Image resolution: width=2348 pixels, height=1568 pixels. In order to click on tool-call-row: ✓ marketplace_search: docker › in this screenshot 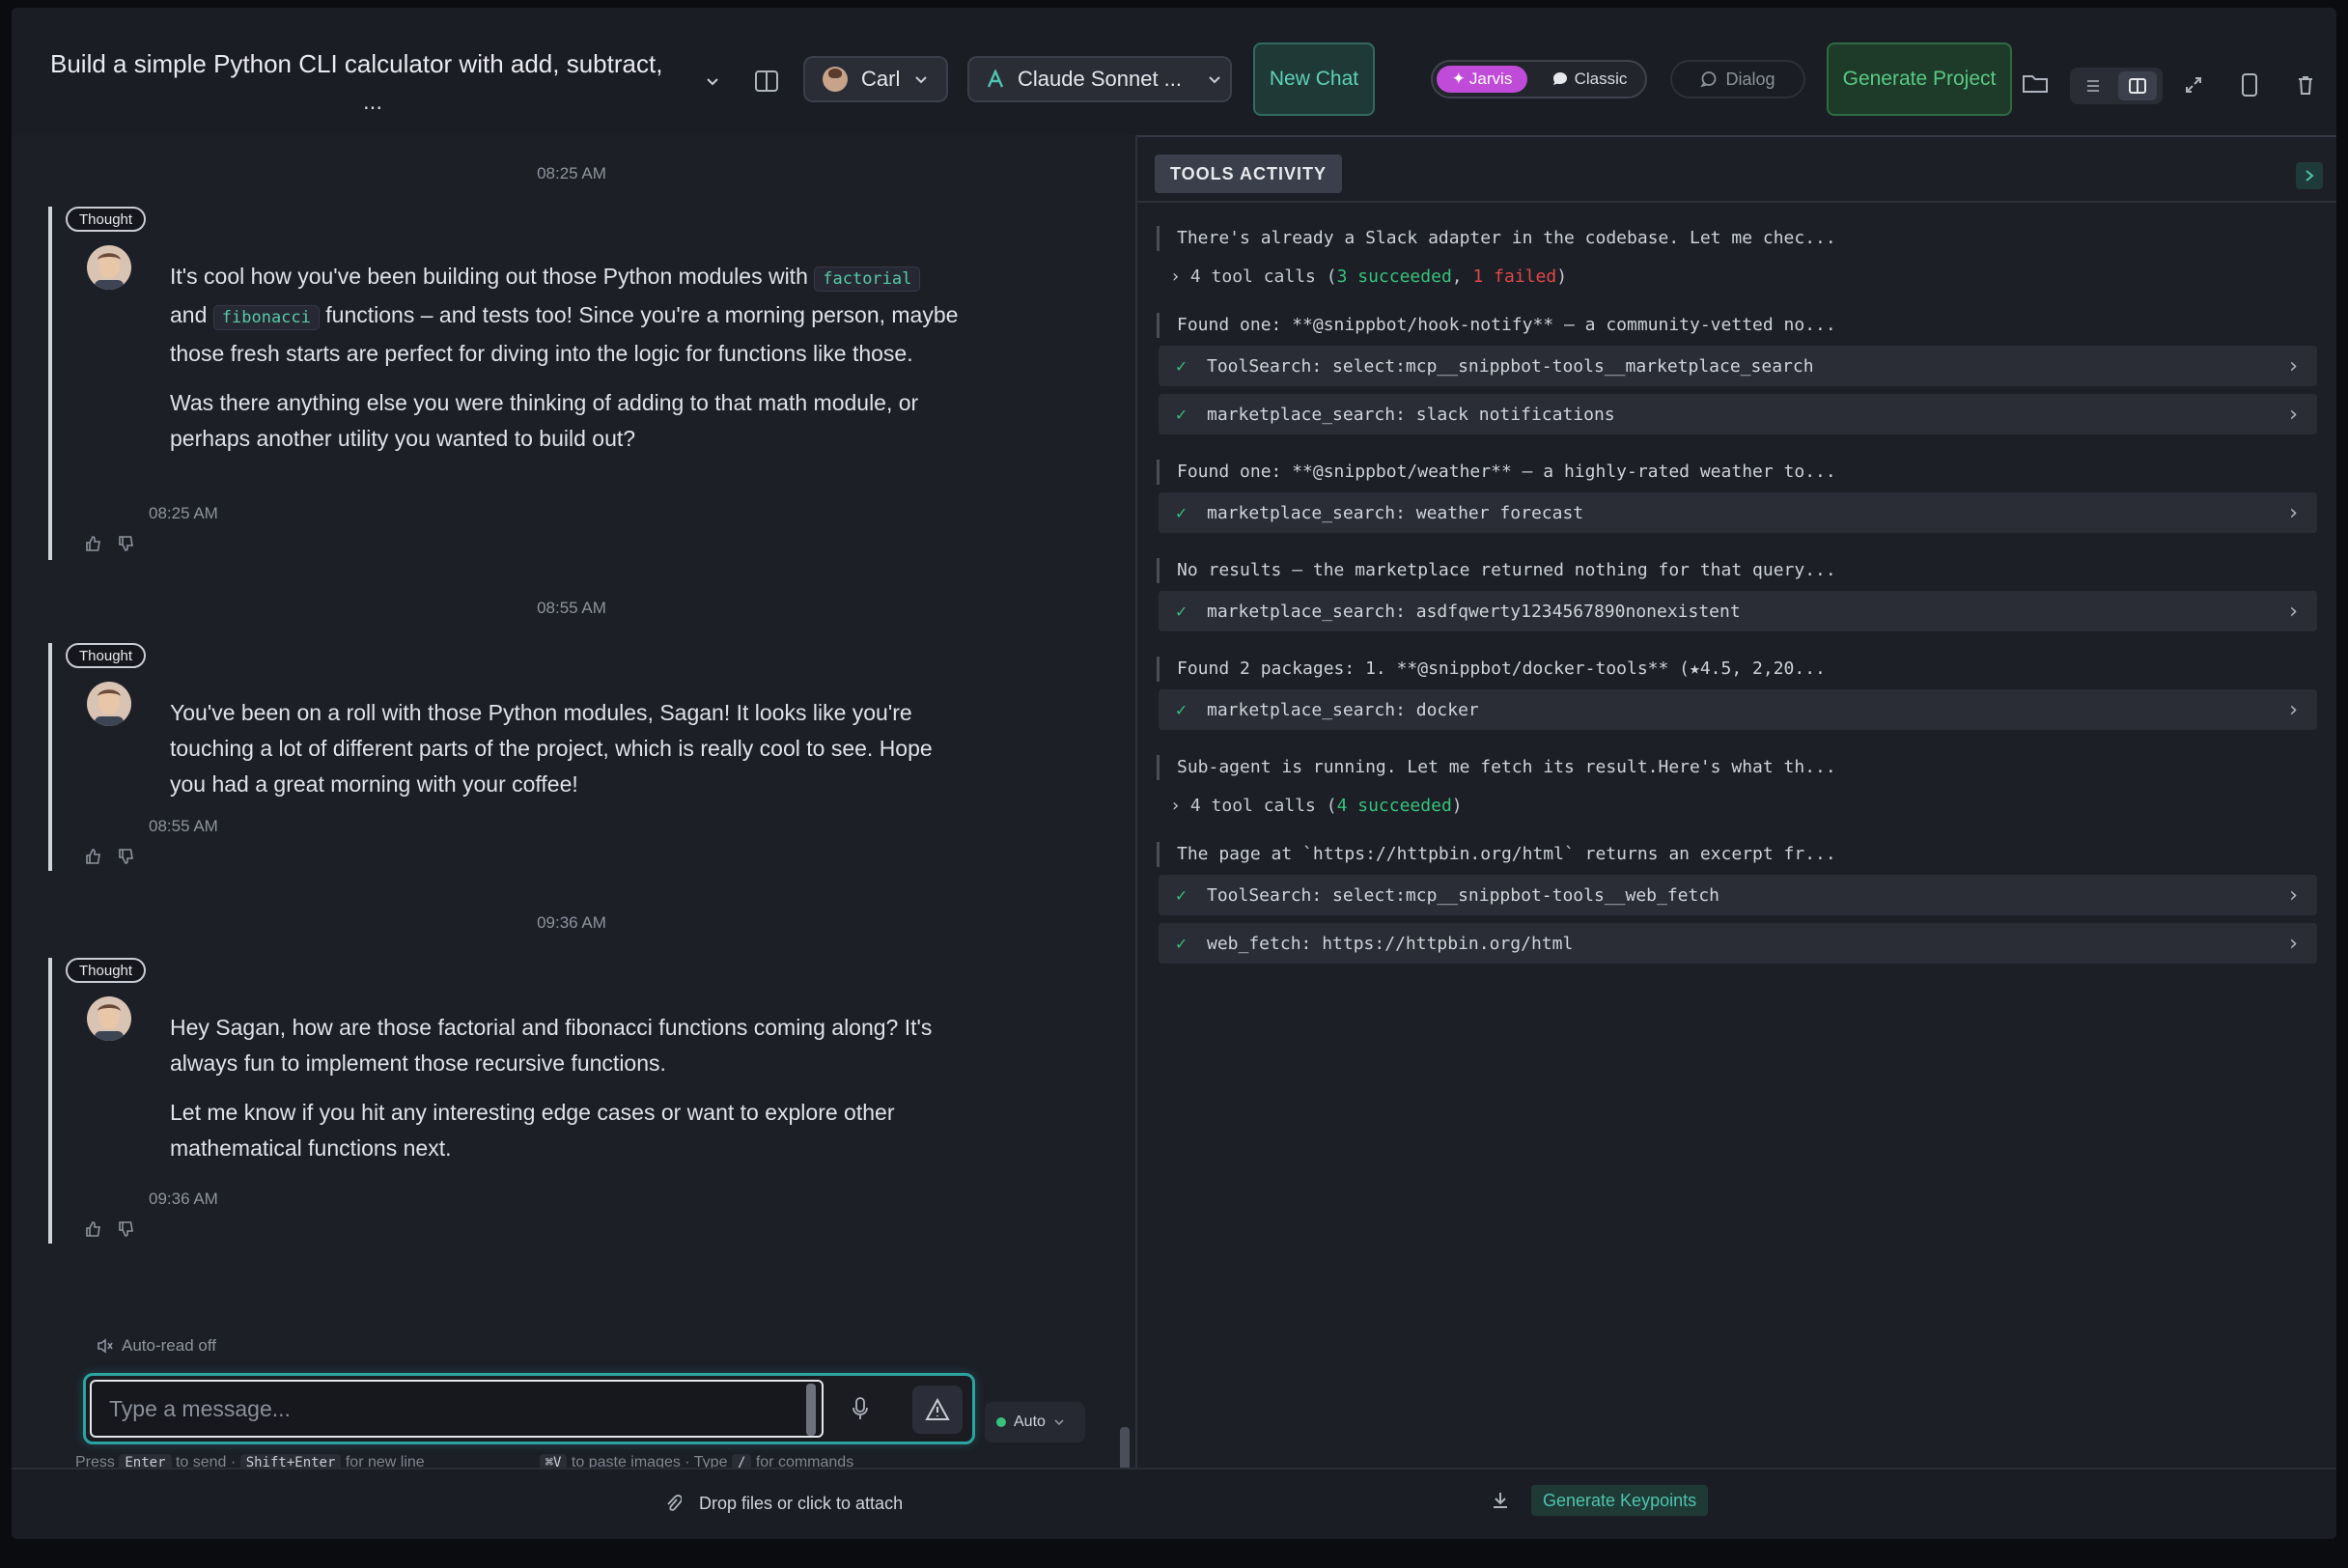, I will do `click(1738, 710)`.